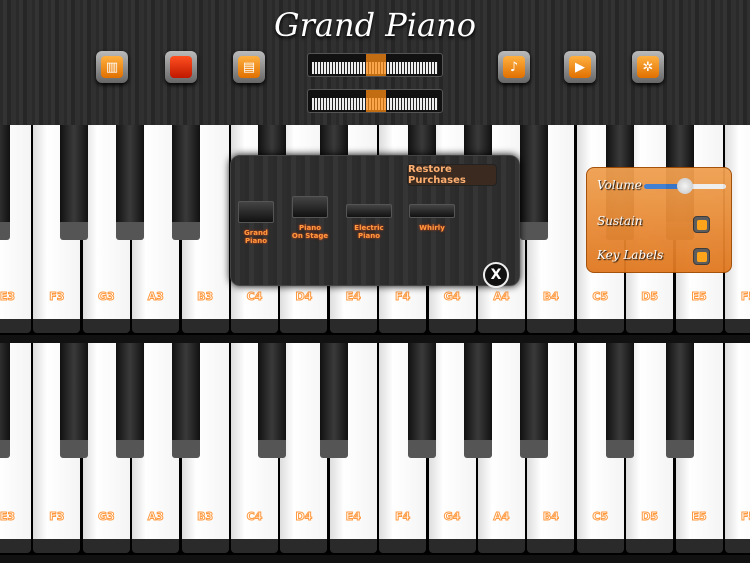 Image resolution: width=750 pixels, height=563 pixels. I want to click on record-button, so click(181, 67).